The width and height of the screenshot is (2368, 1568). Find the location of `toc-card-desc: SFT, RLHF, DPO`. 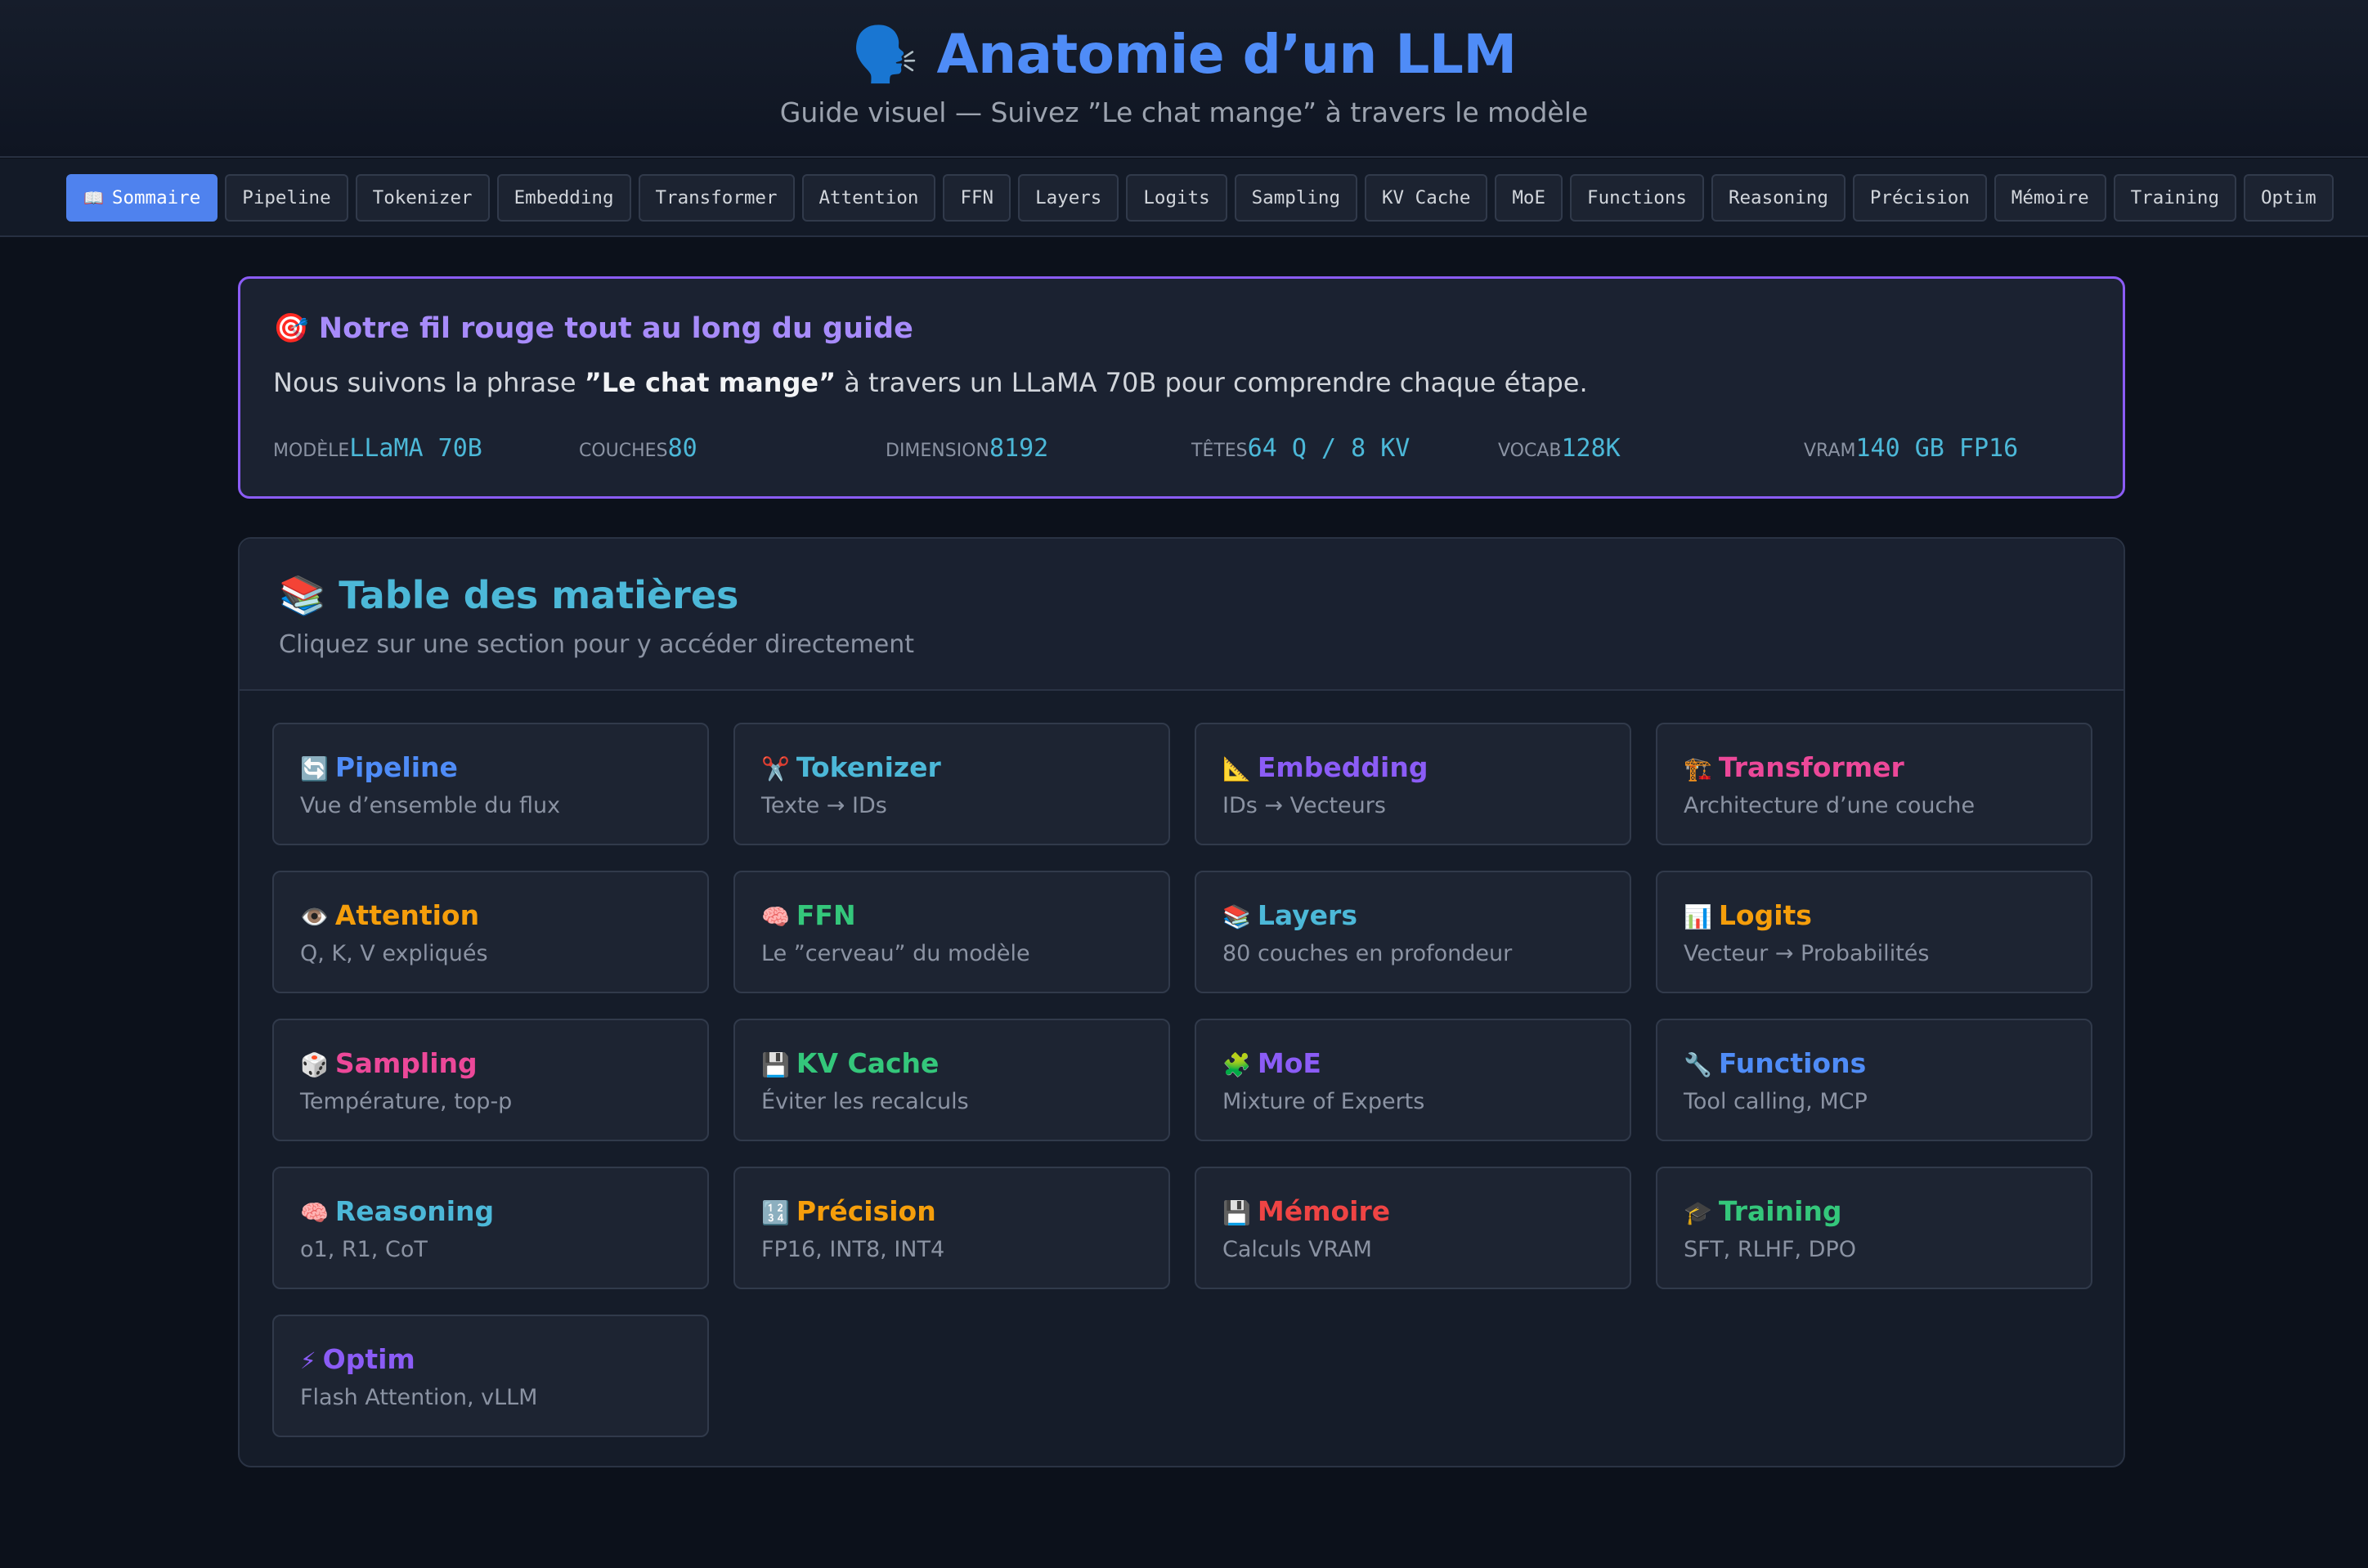

toc-card-desc: SFT, RLHF, DPO is located at coordinates (1770, 1250).